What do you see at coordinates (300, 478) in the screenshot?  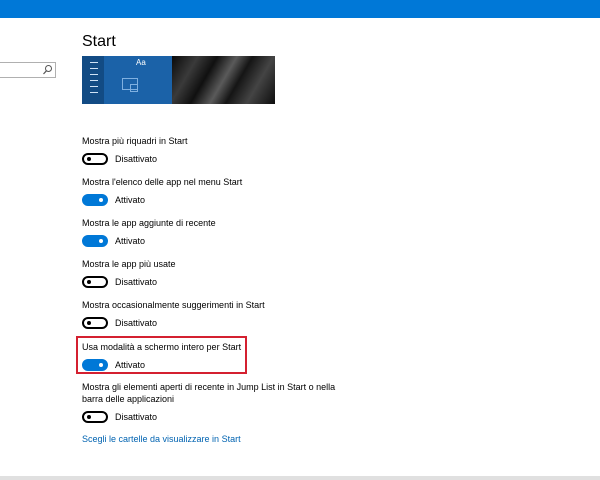 I see `bottom-edge` at bounding box center [300, 478].